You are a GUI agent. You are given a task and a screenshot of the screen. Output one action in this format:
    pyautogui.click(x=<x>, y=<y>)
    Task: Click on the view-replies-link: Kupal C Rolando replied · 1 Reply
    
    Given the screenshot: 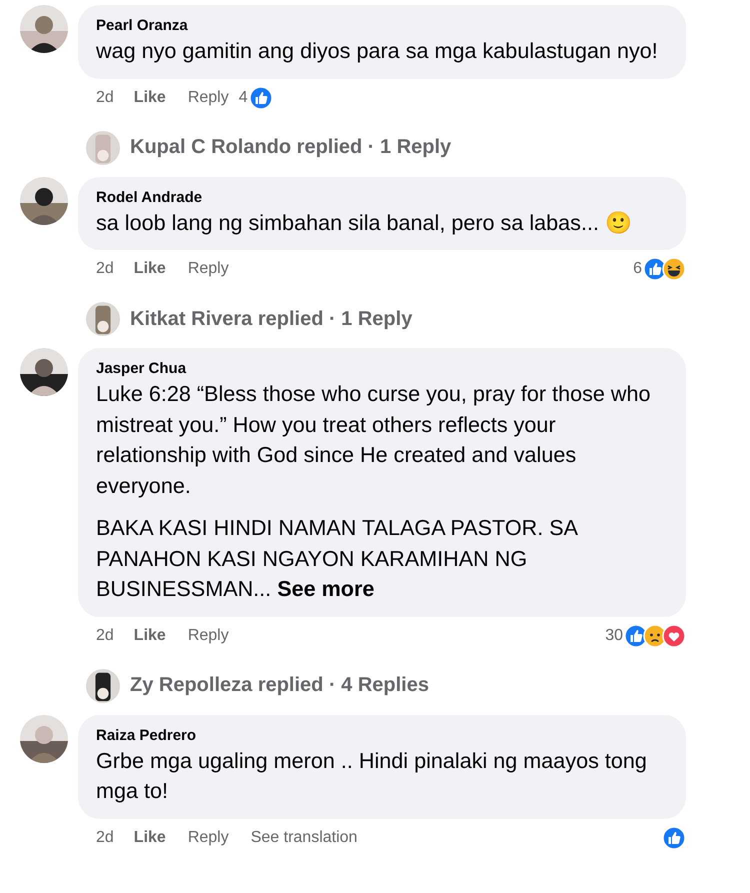 What is the action you would take?
    pyautogui.click(x=291, y=147)
    